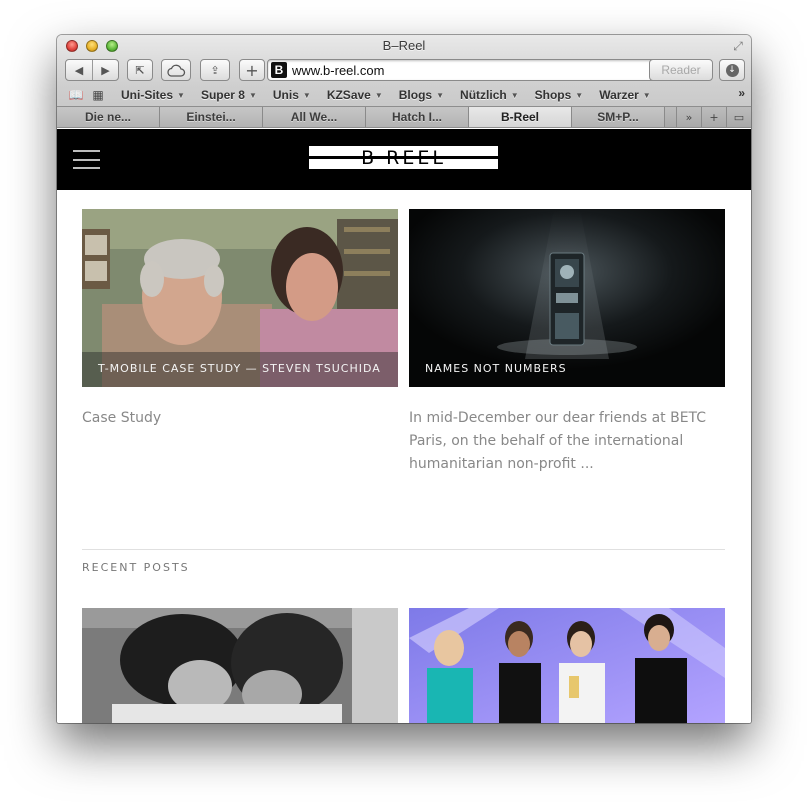 This screenshot has width=807, height=802. Describe the element at coordinates (681, 70) in the screenshot. I see `reader-button: Reader` at that location.